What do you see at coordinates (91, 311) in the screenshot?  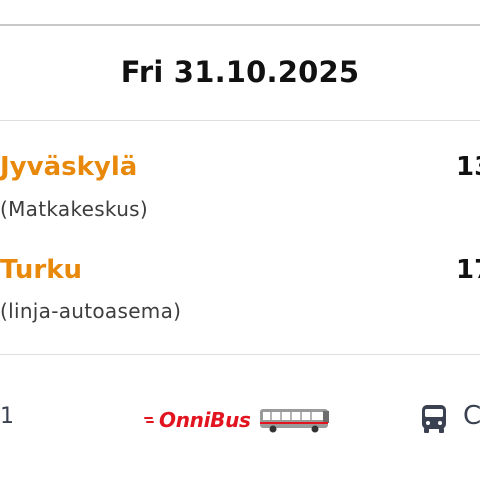 I see `arrival-station: (linja-autoasema)` at bounding box center [91, 311].